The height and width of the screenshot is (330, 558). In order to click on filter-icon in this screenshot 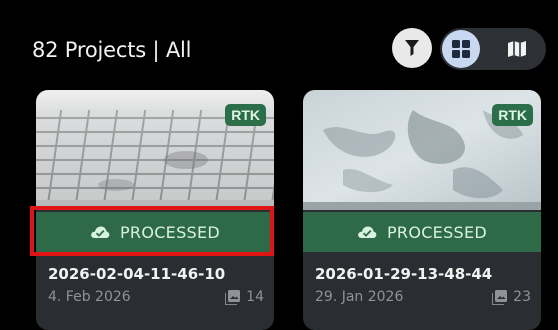, I will do `click(412, 48)`.